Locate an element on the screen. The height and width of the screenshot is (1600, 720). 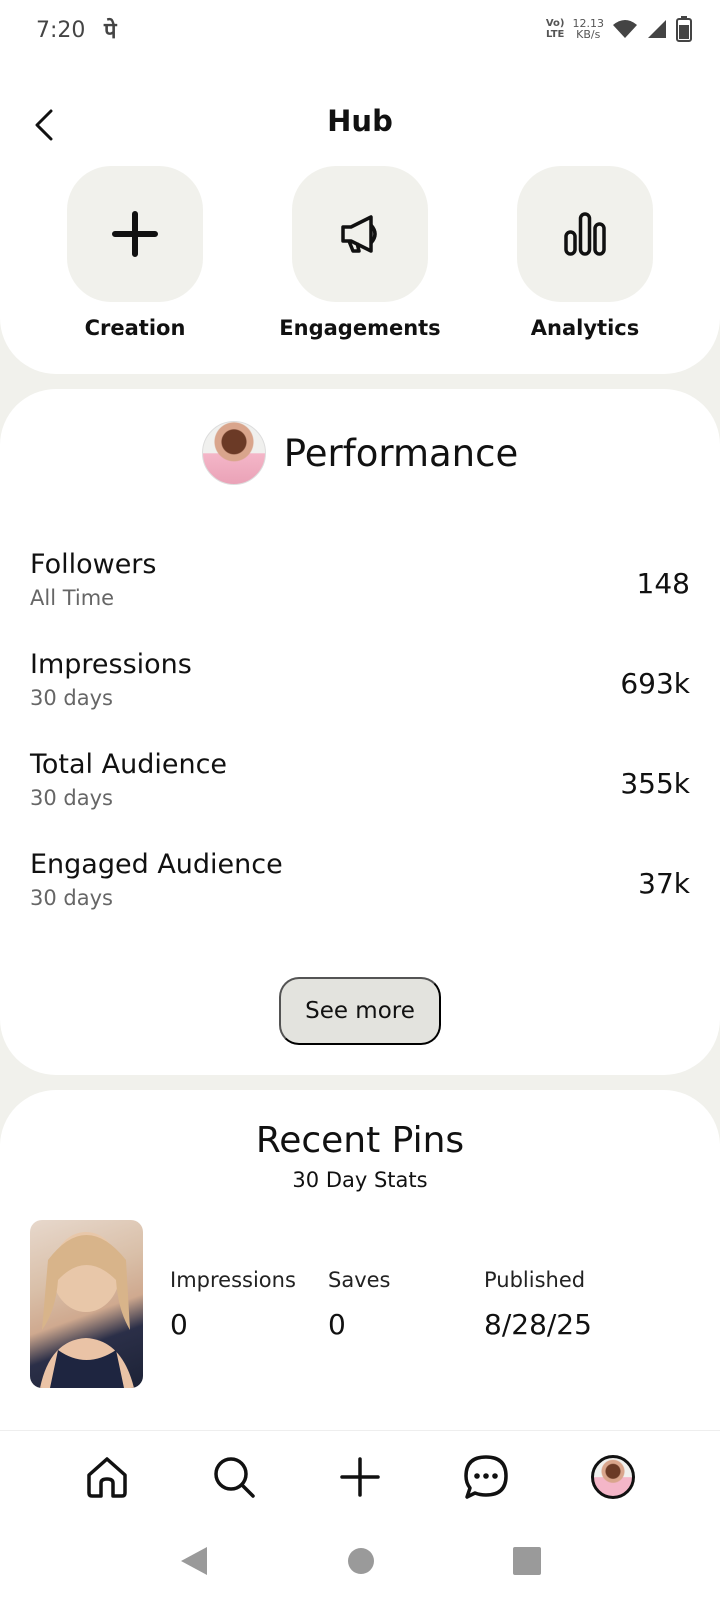
metric-value: 148 is located at coordinates (663, 583).